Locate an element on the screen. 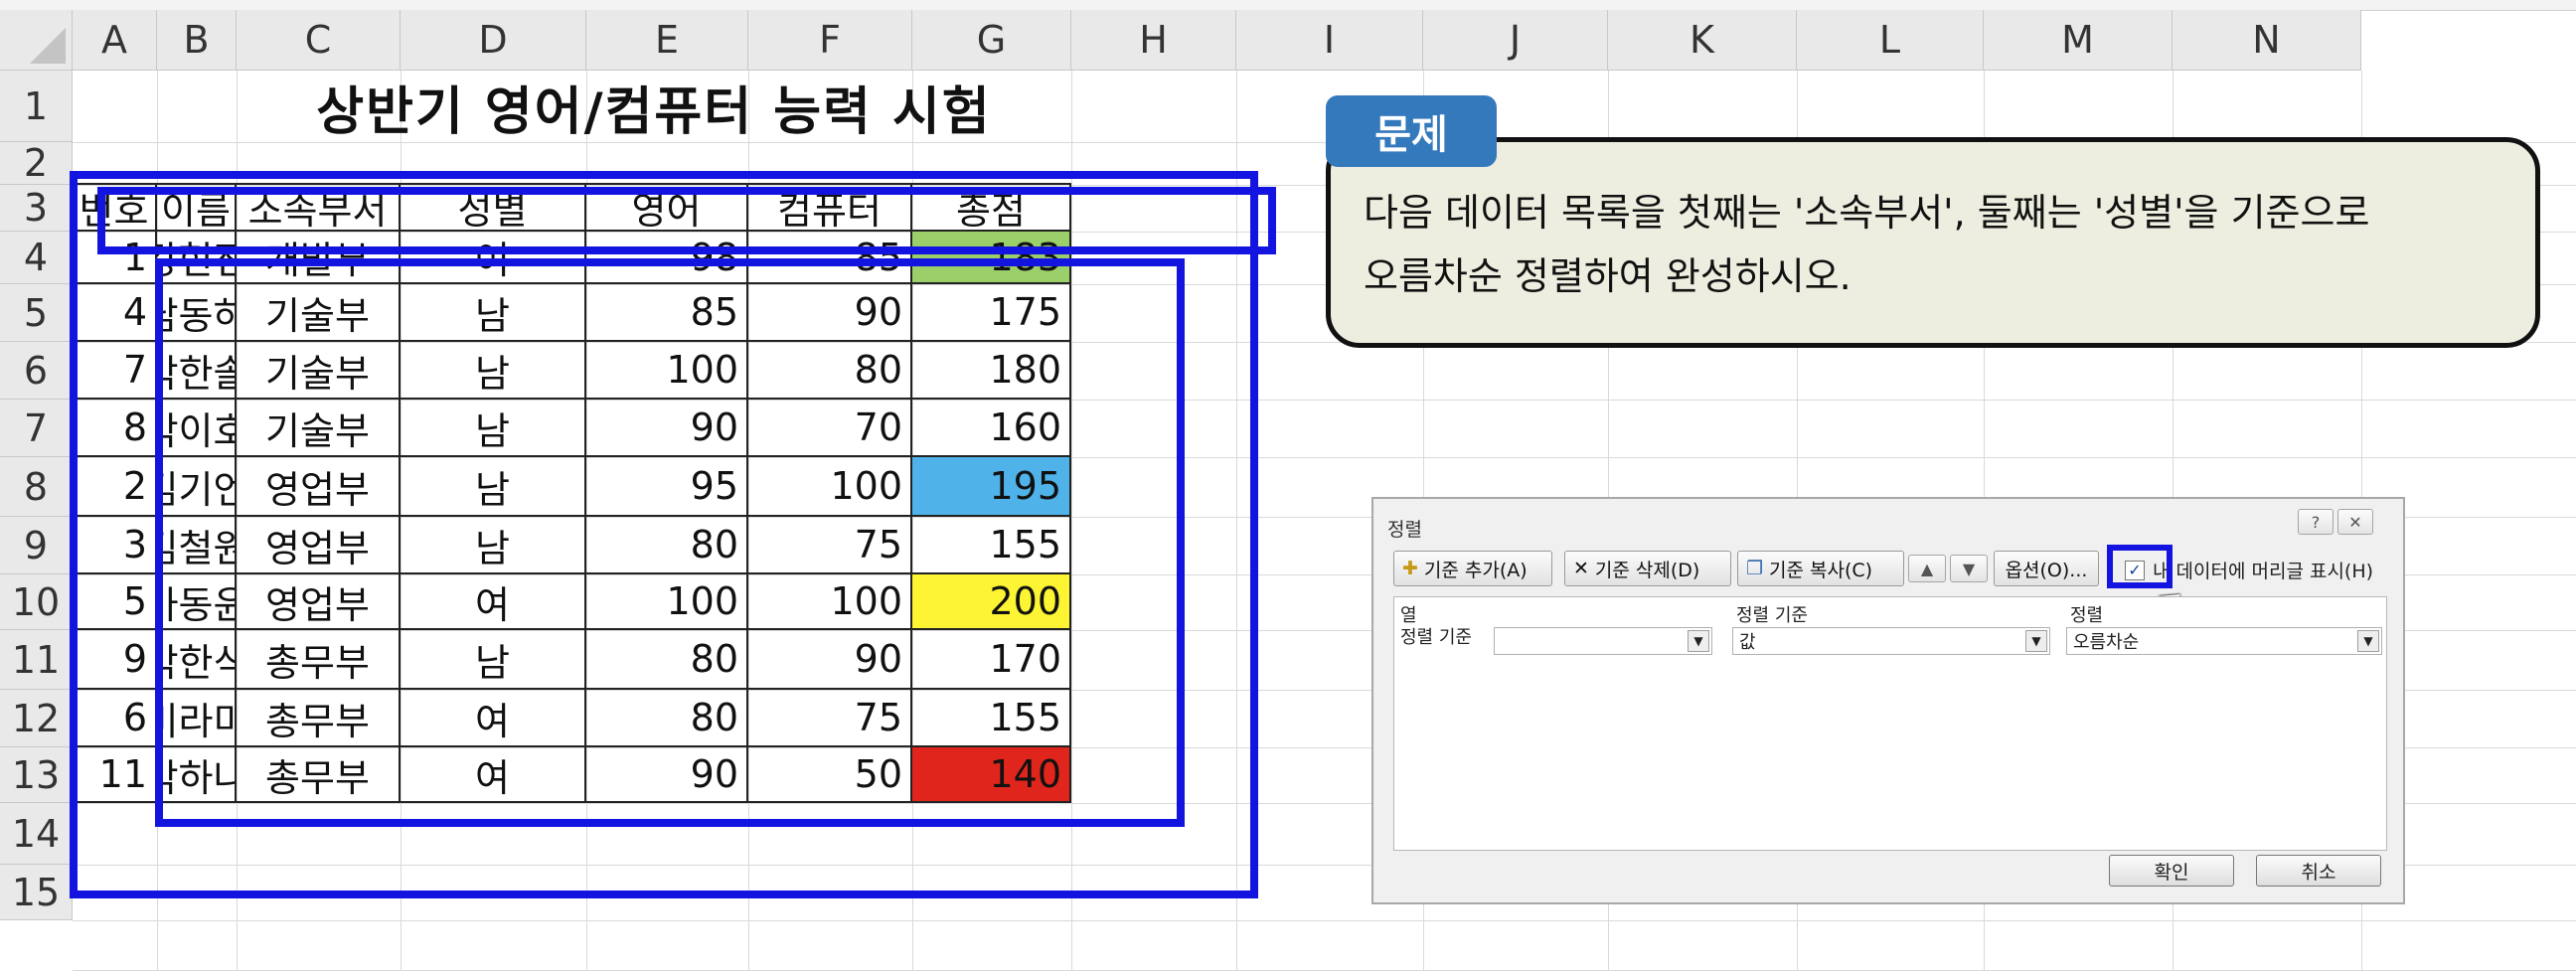  table-cell: 170 is located at coordinates (991, 660).